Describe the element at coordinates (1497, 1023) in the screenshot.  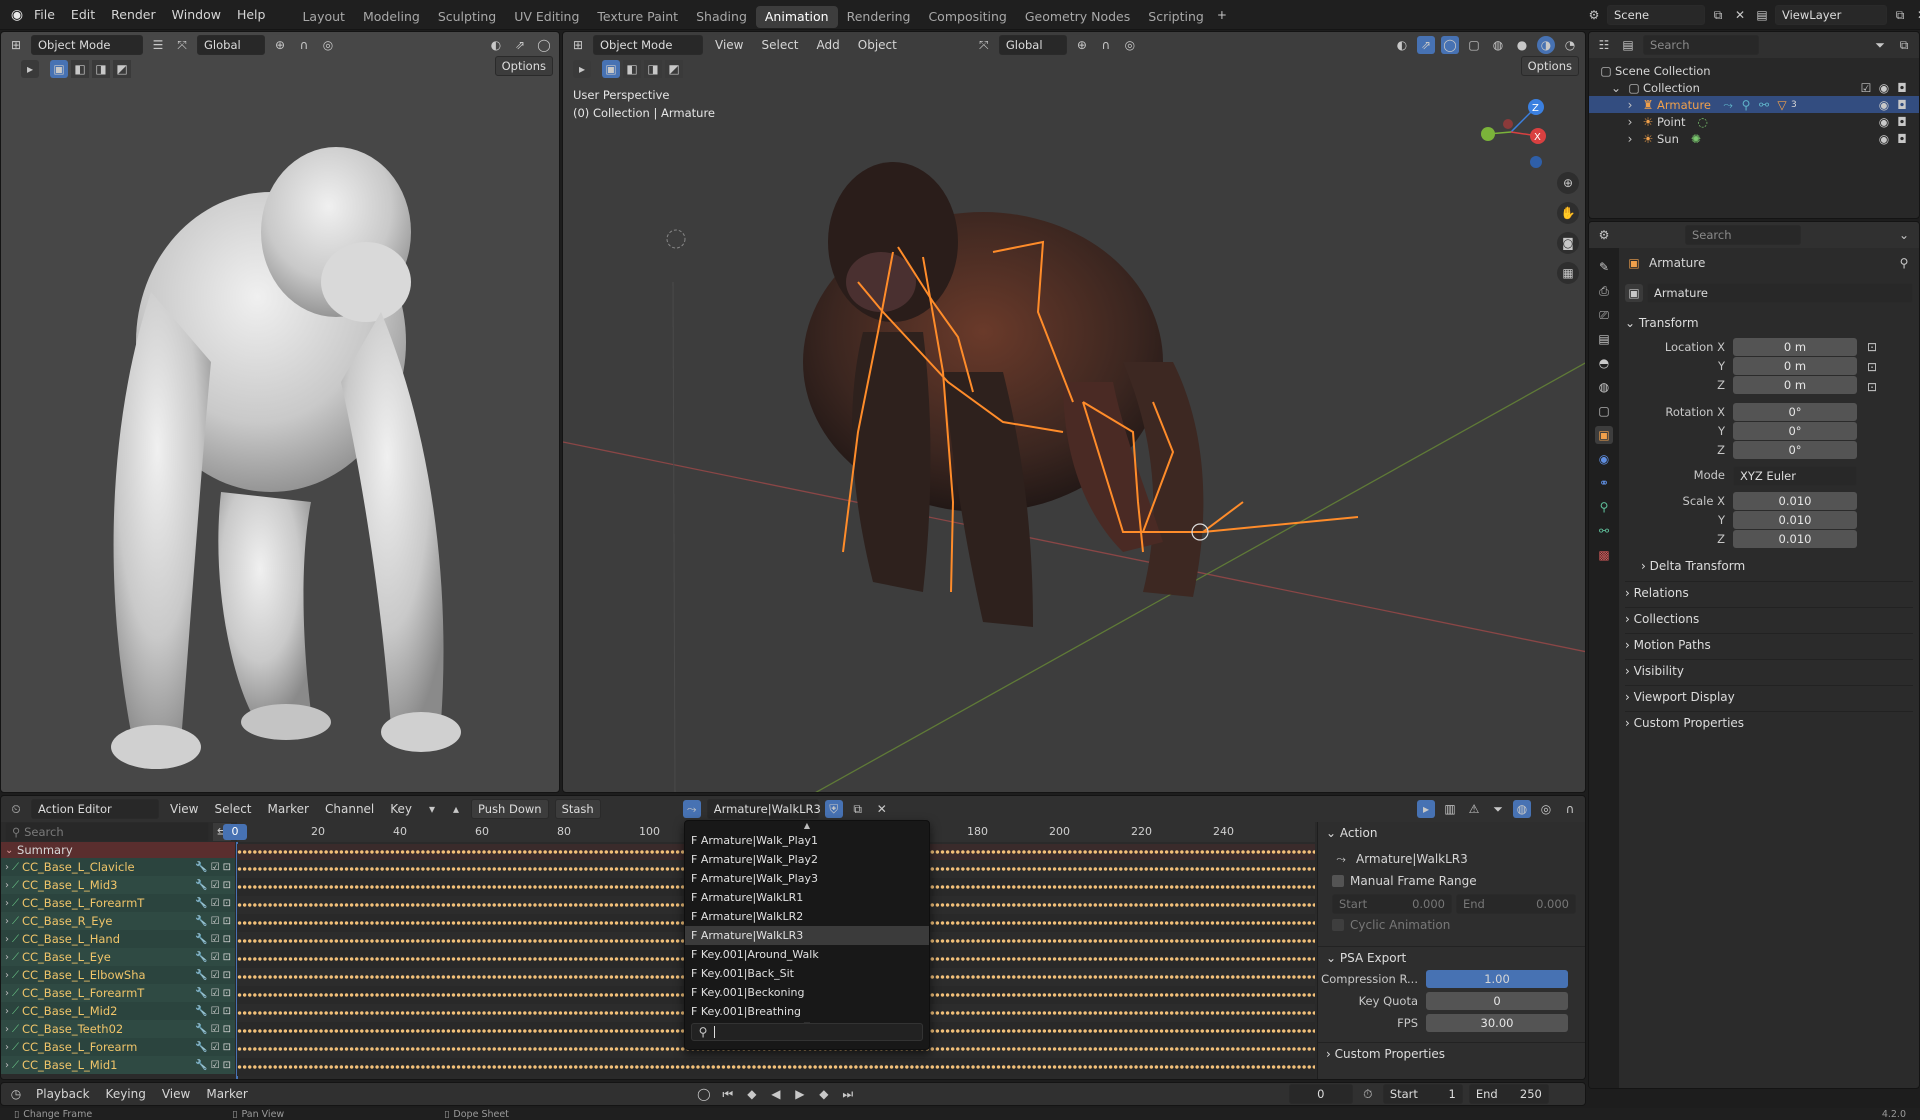
I see `fps-field: 30.00` at that location.